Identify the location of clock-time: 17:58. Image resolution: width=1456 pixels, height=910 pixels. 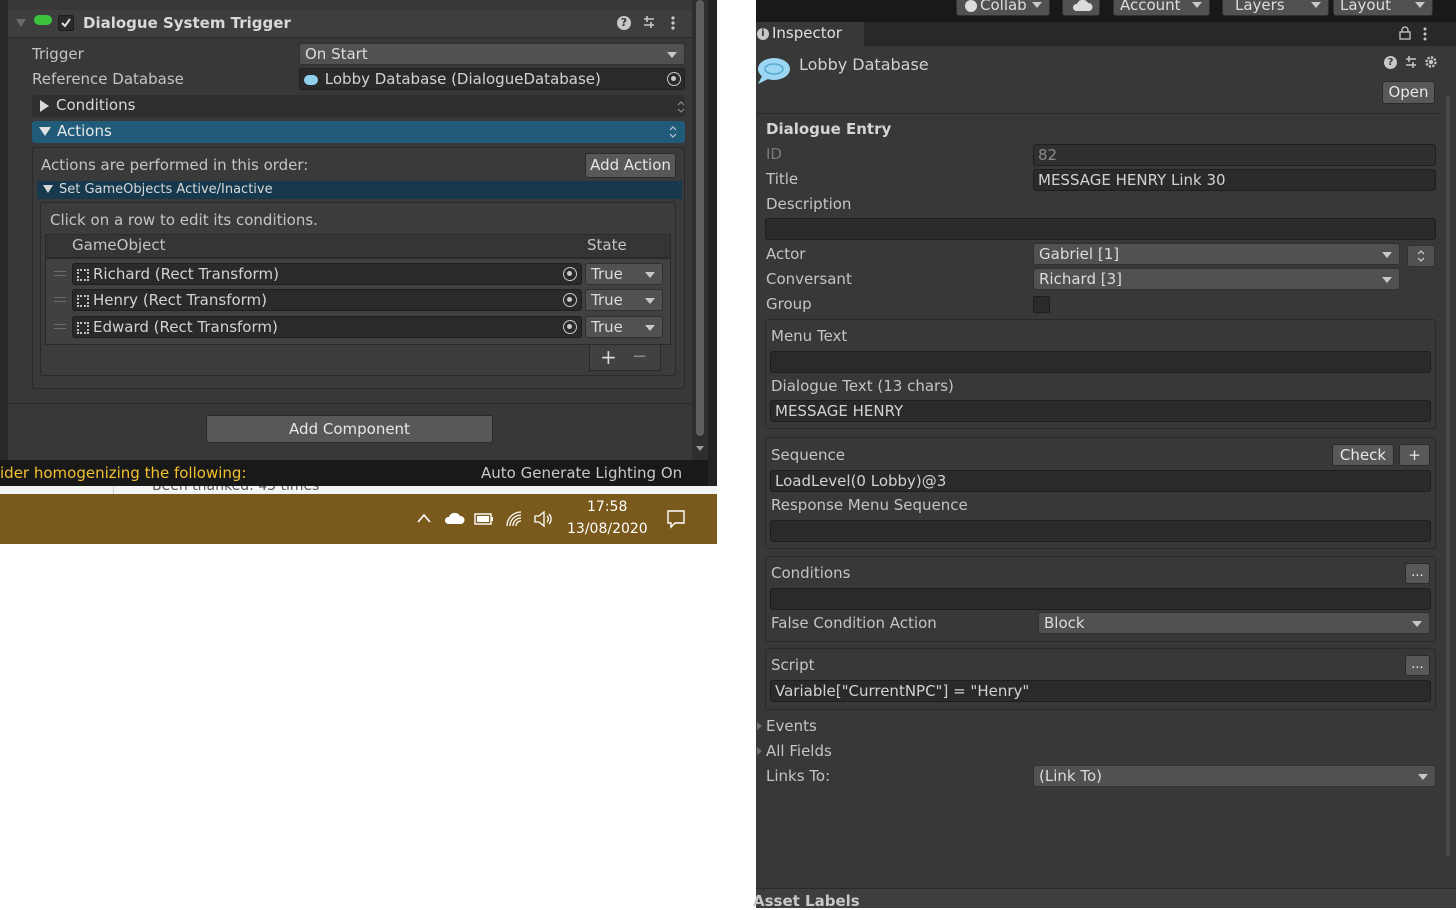
(607, 507).